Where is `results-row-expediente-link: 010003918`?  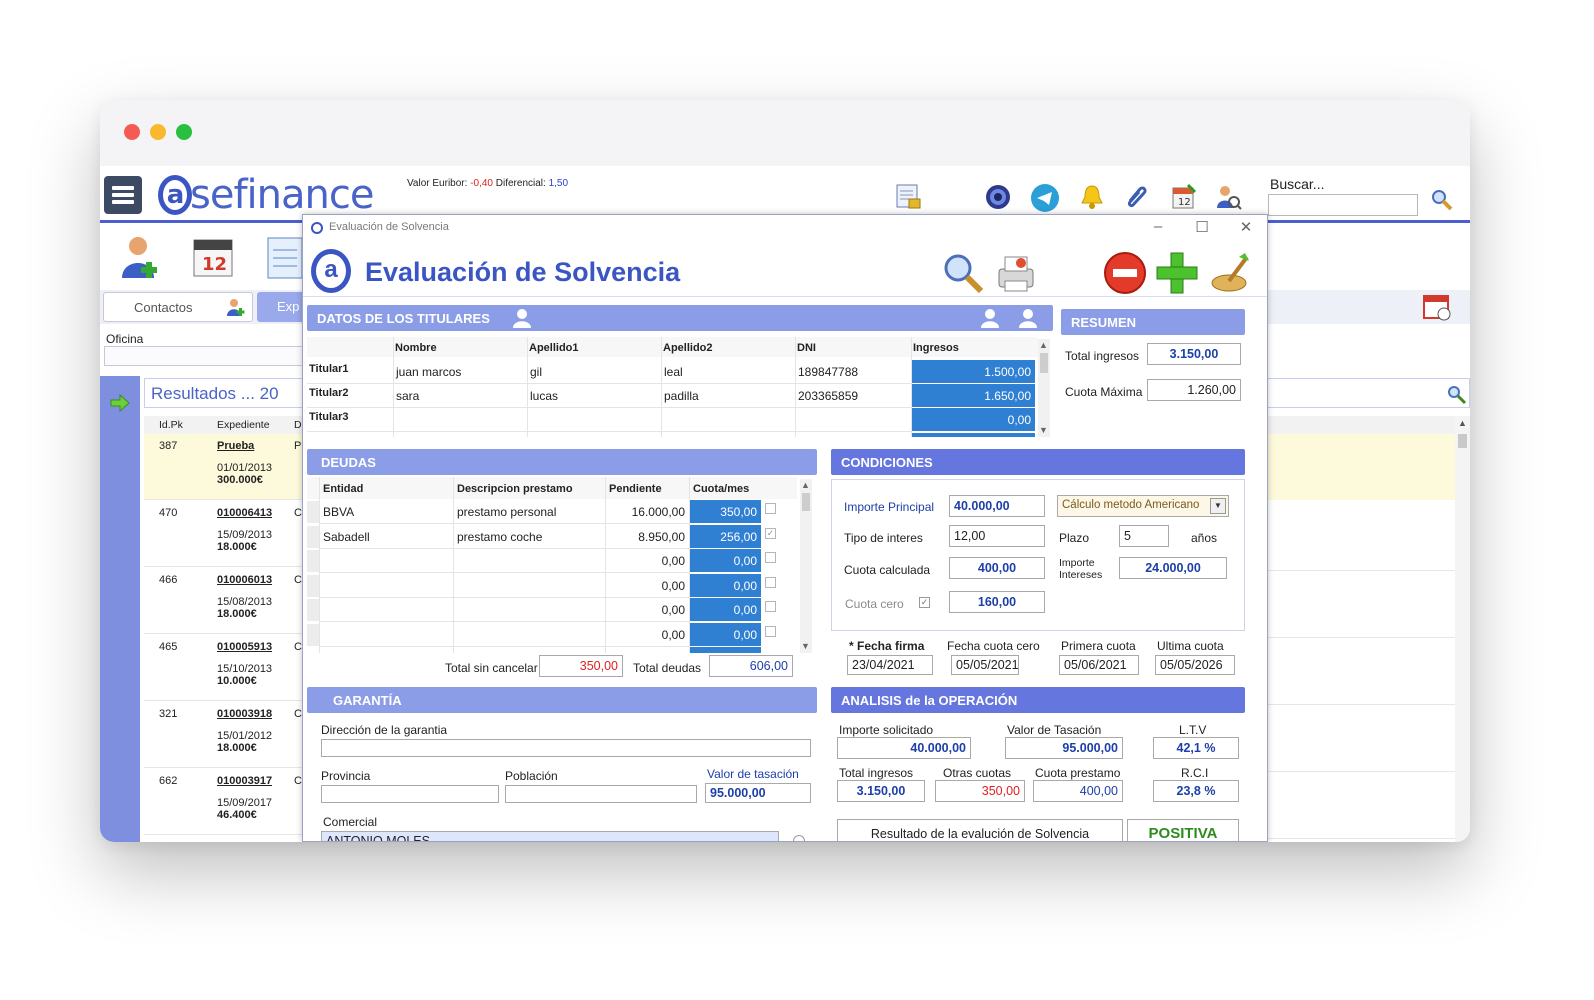 results-row-expediente-link: 010003918 is located at coordinates (244, 714).